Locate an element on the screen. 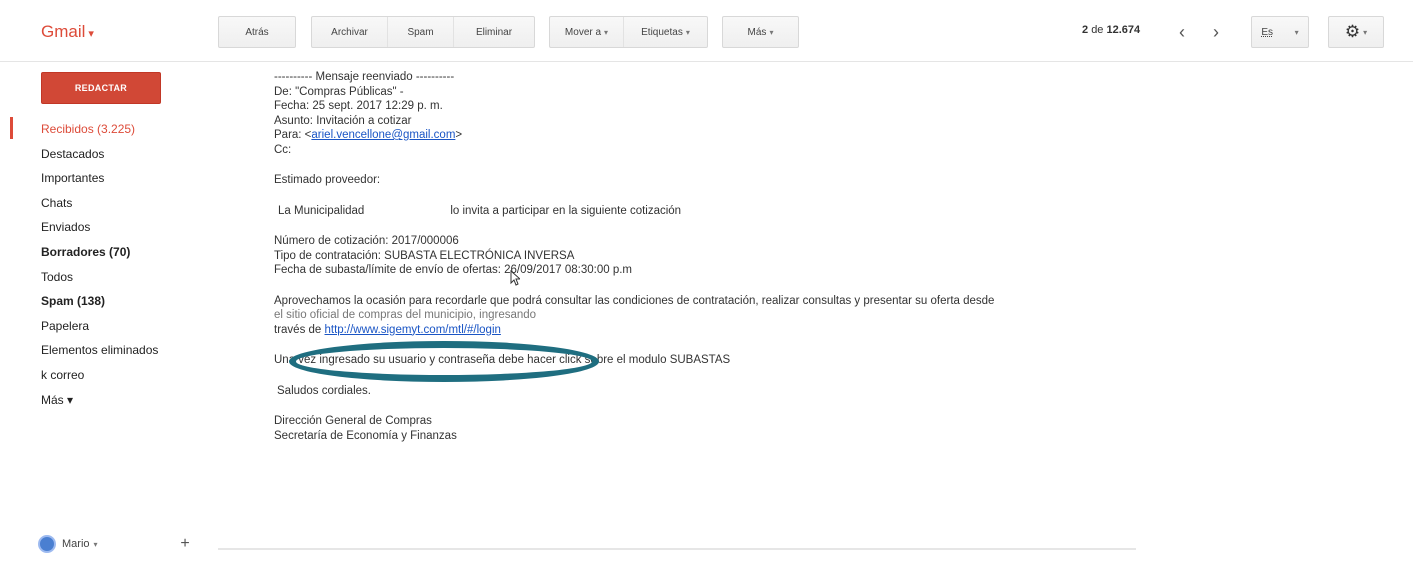 The image size is (1413, 573). labels-button: Etiquetas ▾ is located at coordinates (665, 32).